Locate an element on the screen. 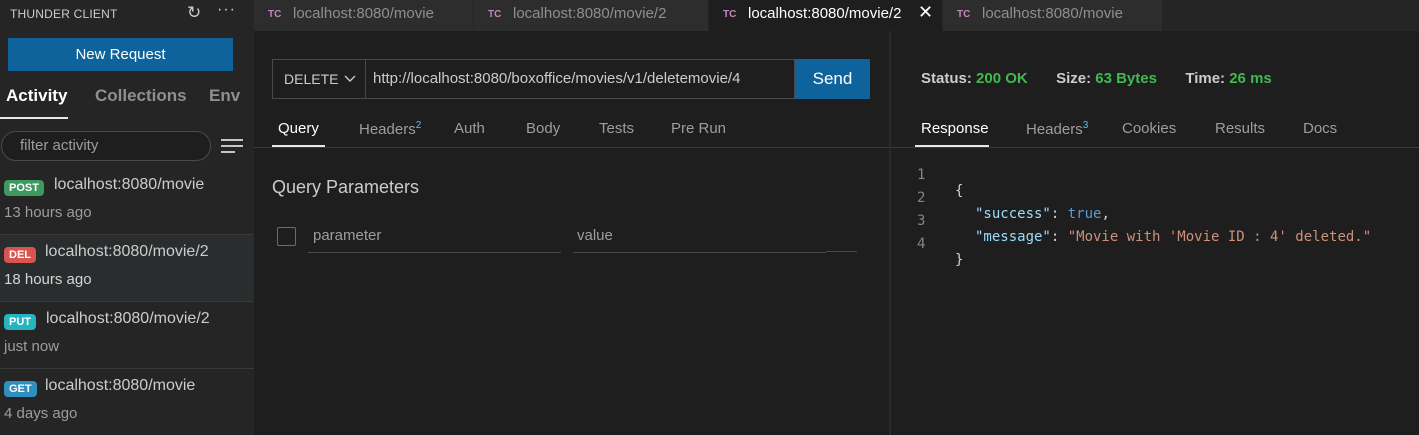 The height and width of the screenshot is (435, 1419). tab-headers: Headers2 is located at coordinates (390, 129).